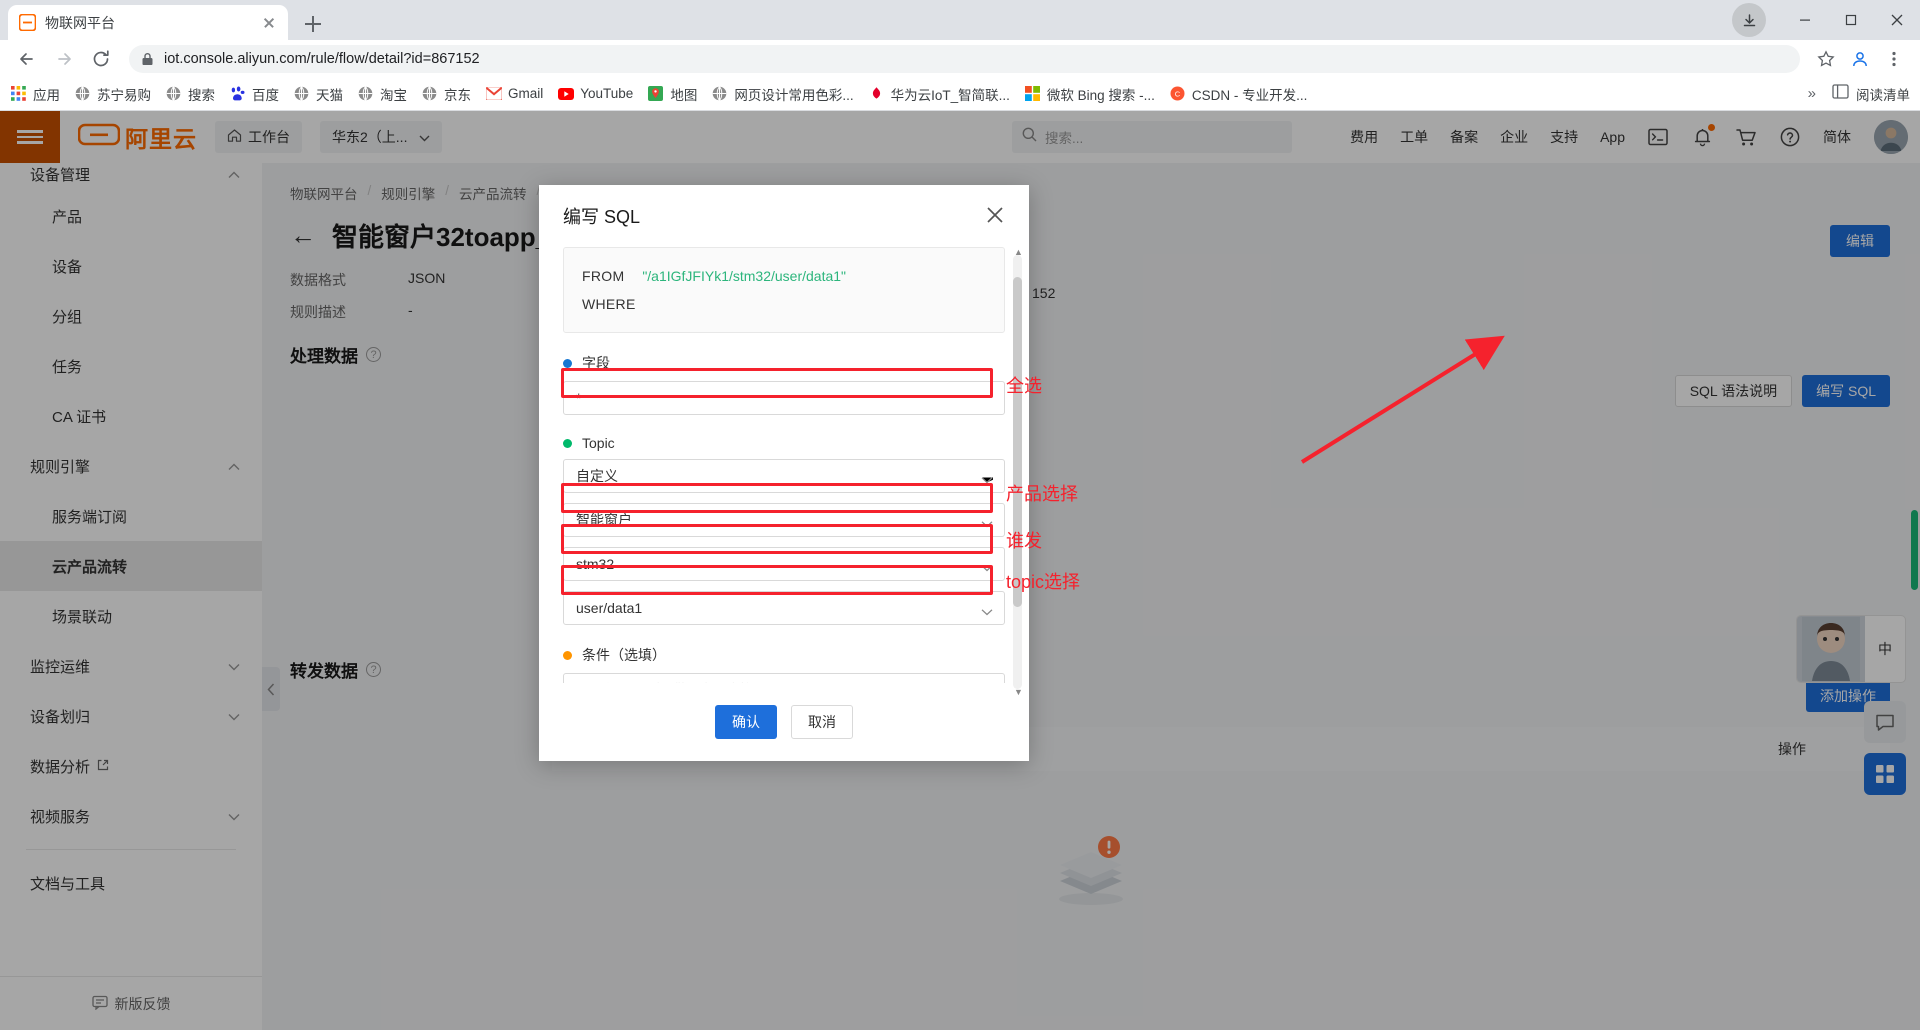  I want to click on bookmark-tmall: 天猫, so click(318, 94).